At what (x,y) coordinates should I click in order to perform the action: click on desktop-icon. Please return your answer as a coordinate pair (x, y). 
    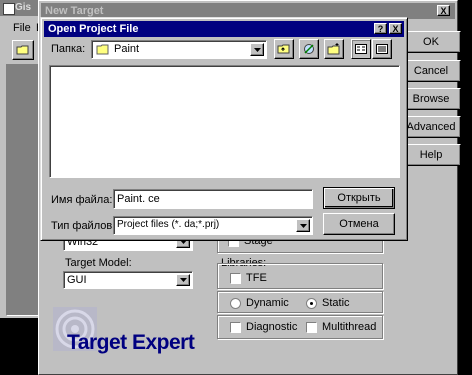
    Looking at the image, I should click on (309, 49).